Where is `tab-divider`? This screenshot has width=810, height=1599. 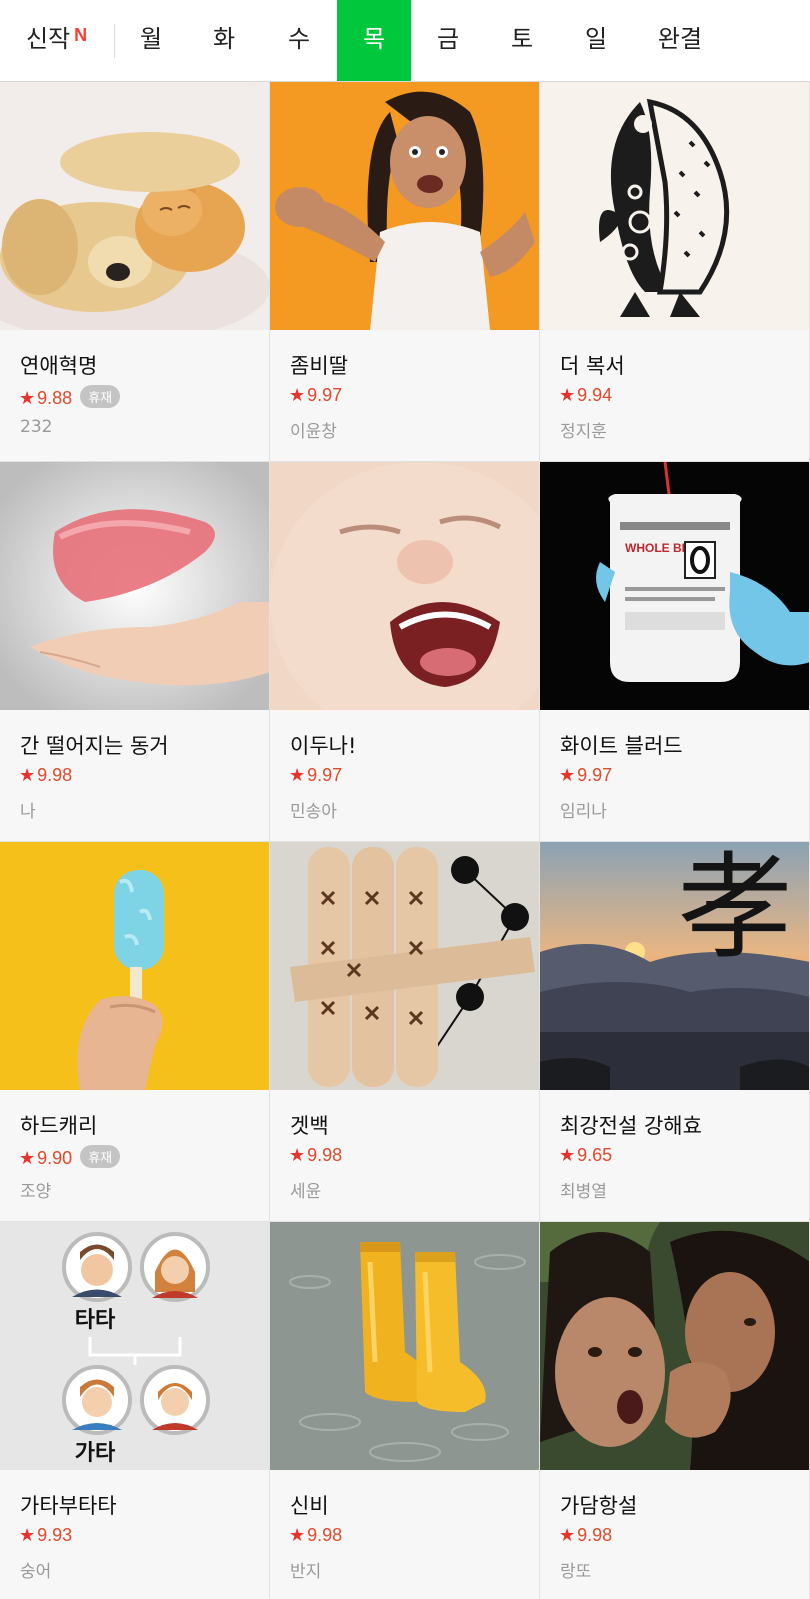 tab-divider is located at coordinates (114, 41).